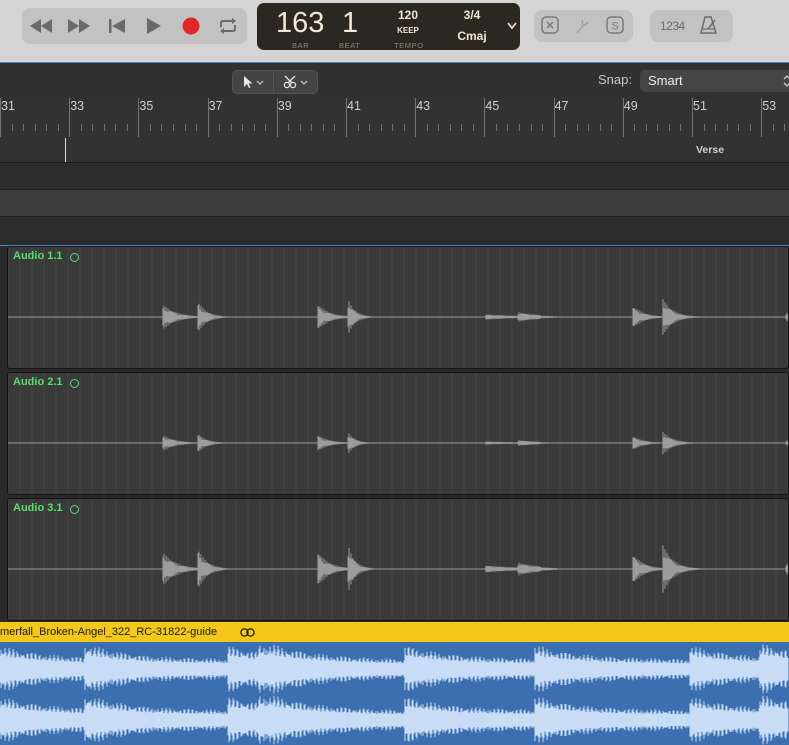  What do you see at coordinates (672, 26) in the screenshot?
I see `count-in-button: 1234` at bounding box center [672, 26].